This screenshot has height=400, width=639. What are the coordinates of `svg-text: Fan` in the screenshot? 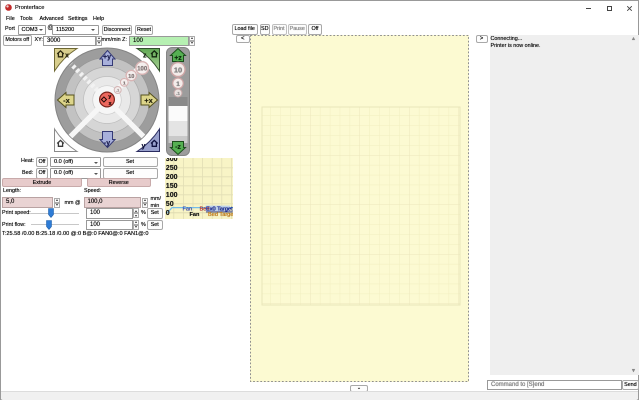 It's located at (194, 215).